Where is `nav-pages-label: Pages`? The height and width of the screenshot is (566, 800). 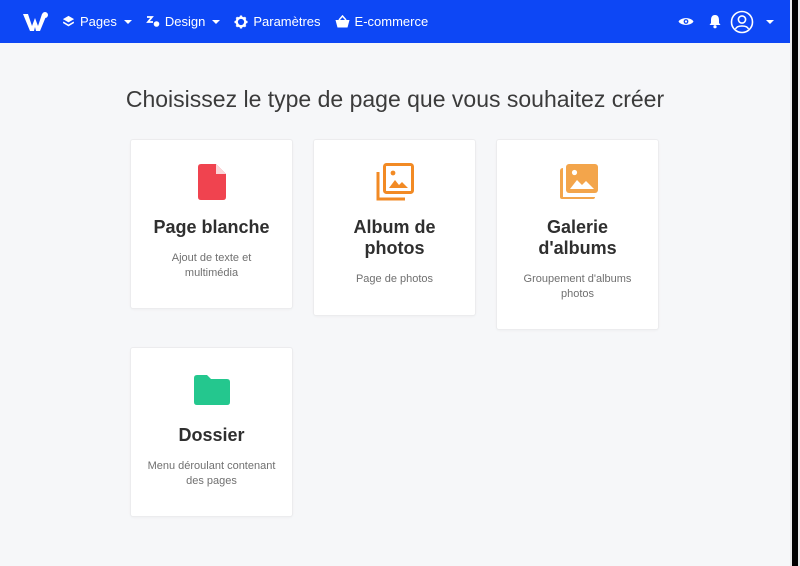 nav-pages-label: Pages is located at coordinates (98, 21).